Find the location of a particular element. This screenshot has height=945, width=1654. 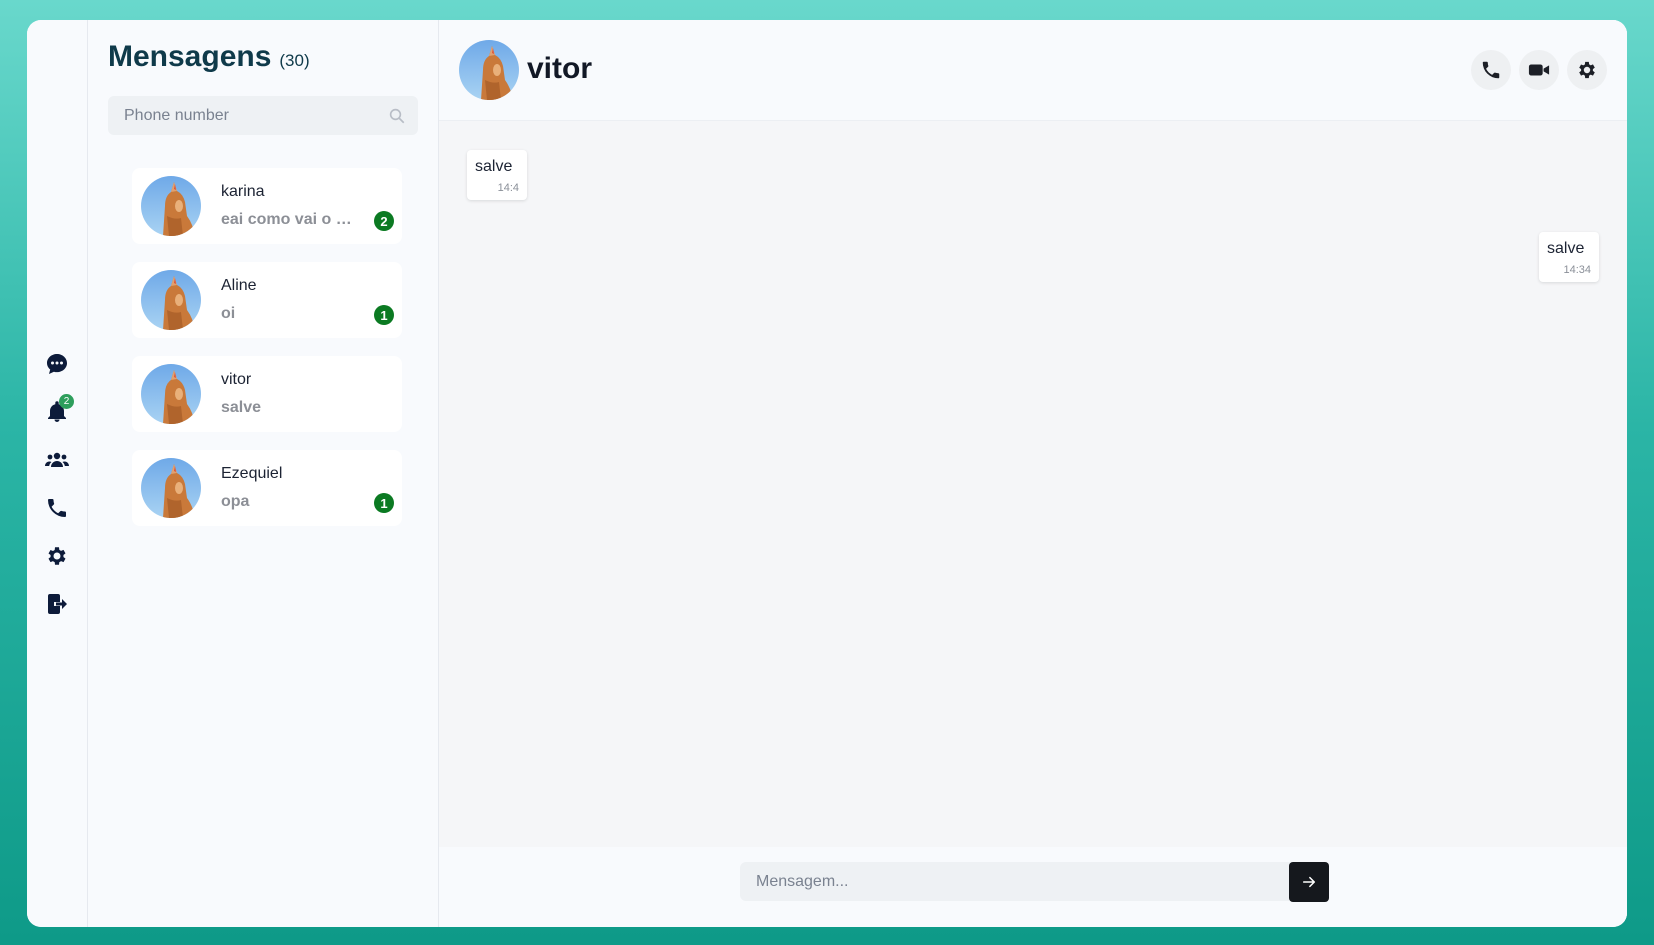

message-input-wrapper is located at coordinates (1017, 881).